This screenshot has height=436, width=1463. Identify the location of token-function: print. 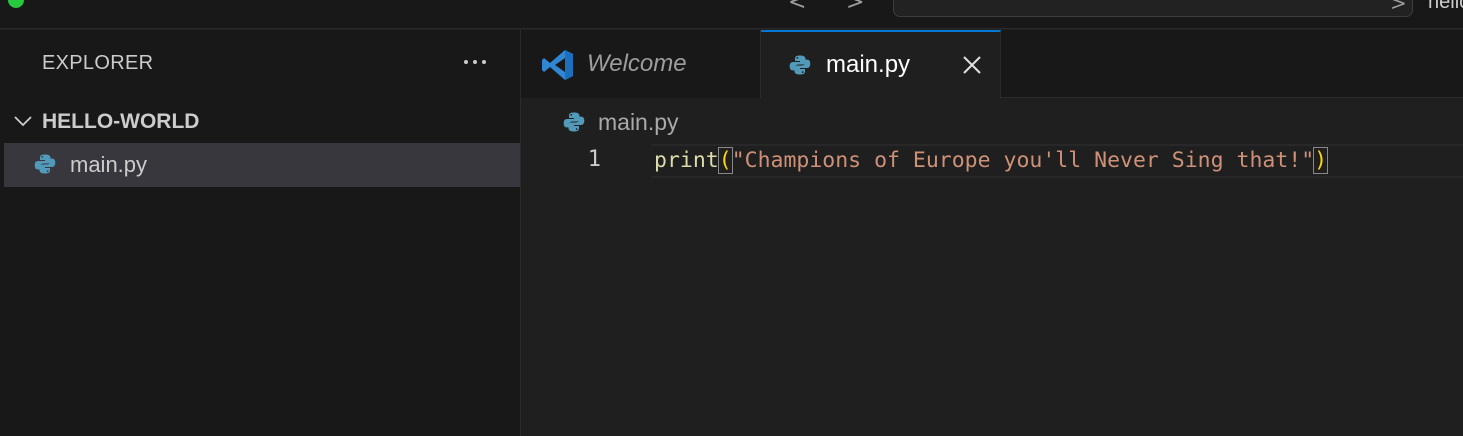
(686, 160).